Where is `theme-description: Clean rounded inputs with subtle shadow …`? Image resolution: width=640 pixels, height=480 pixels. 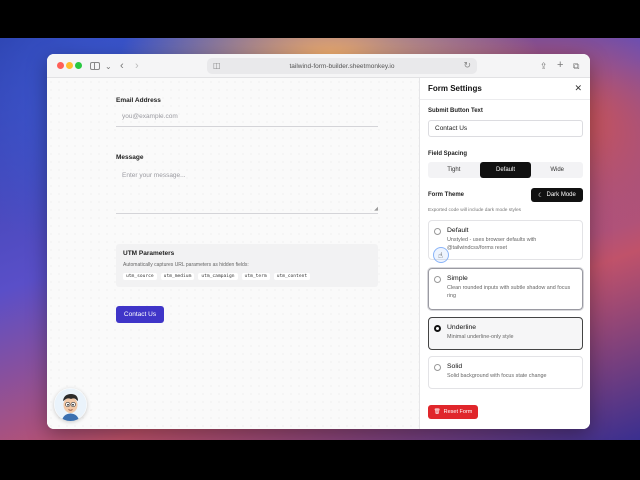
theme-description: Clean rounded inputs with subtle shadow … is located at coordinates (509, 292).